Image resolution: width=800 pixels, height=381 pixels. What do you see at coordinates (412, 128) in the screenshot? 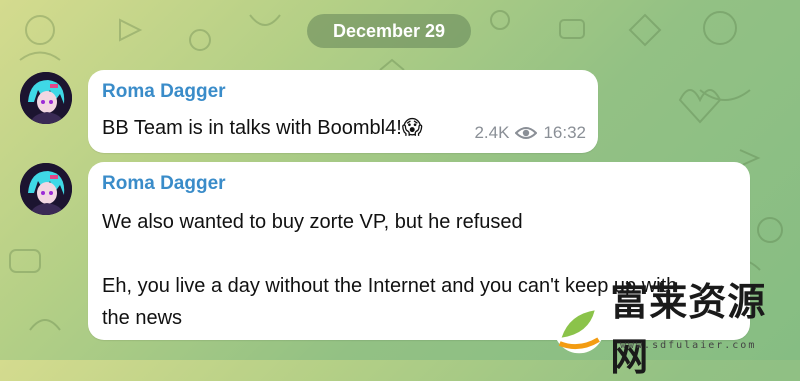
I see `scream-emoji: 😱` at bounding box center [412, 128].